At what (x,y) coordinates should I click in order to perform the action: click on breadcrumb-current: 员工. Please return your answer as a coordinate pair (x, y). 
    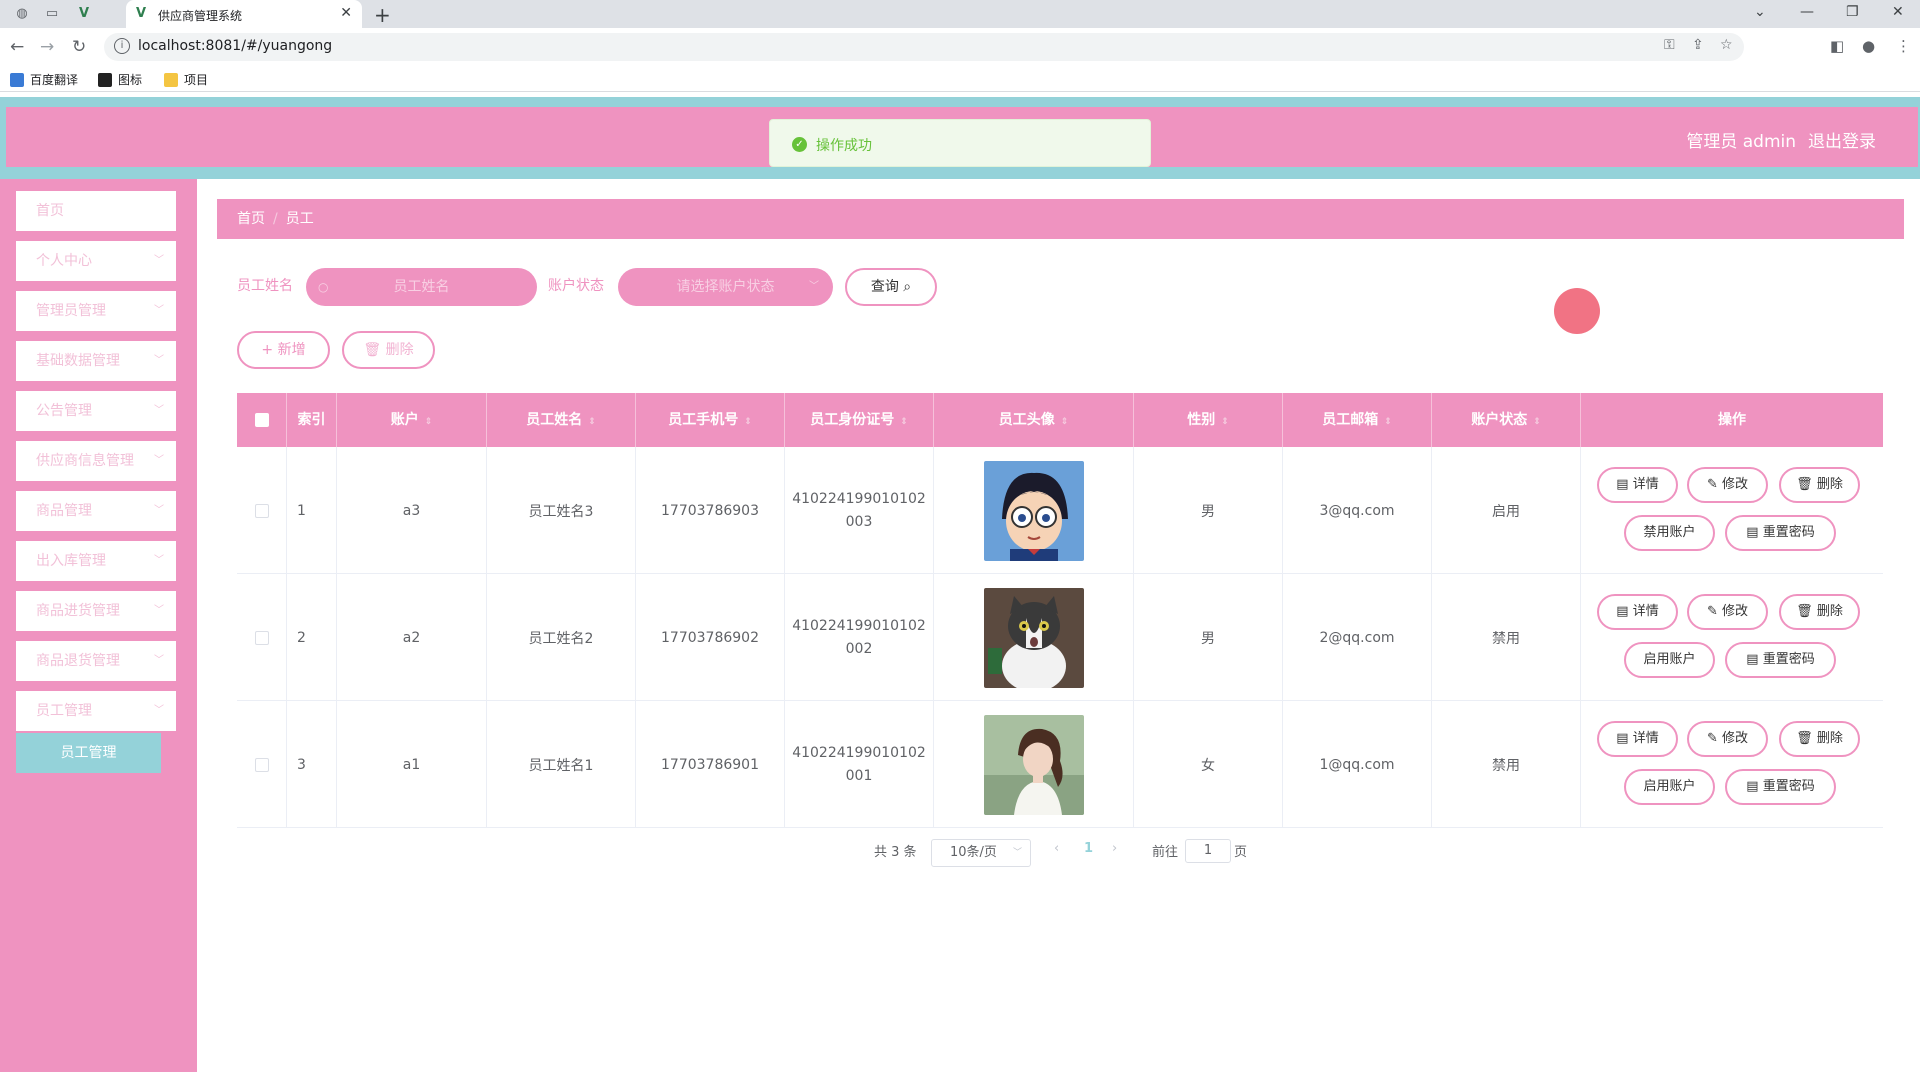
    Looking at the image, I should click on (299, 219).